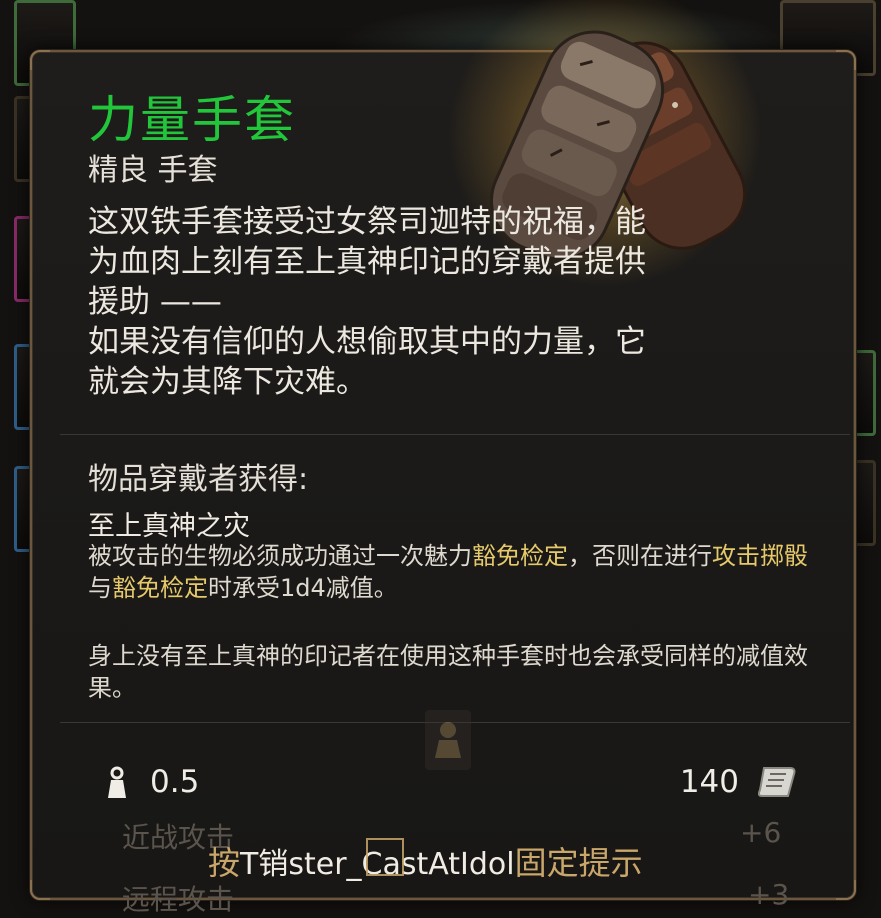 The width and height of the screenshot is (881, 918). What do you see at coordinates (385, 857) in the screenshot?
I see `key-icon` at bounding box center [385, 857].